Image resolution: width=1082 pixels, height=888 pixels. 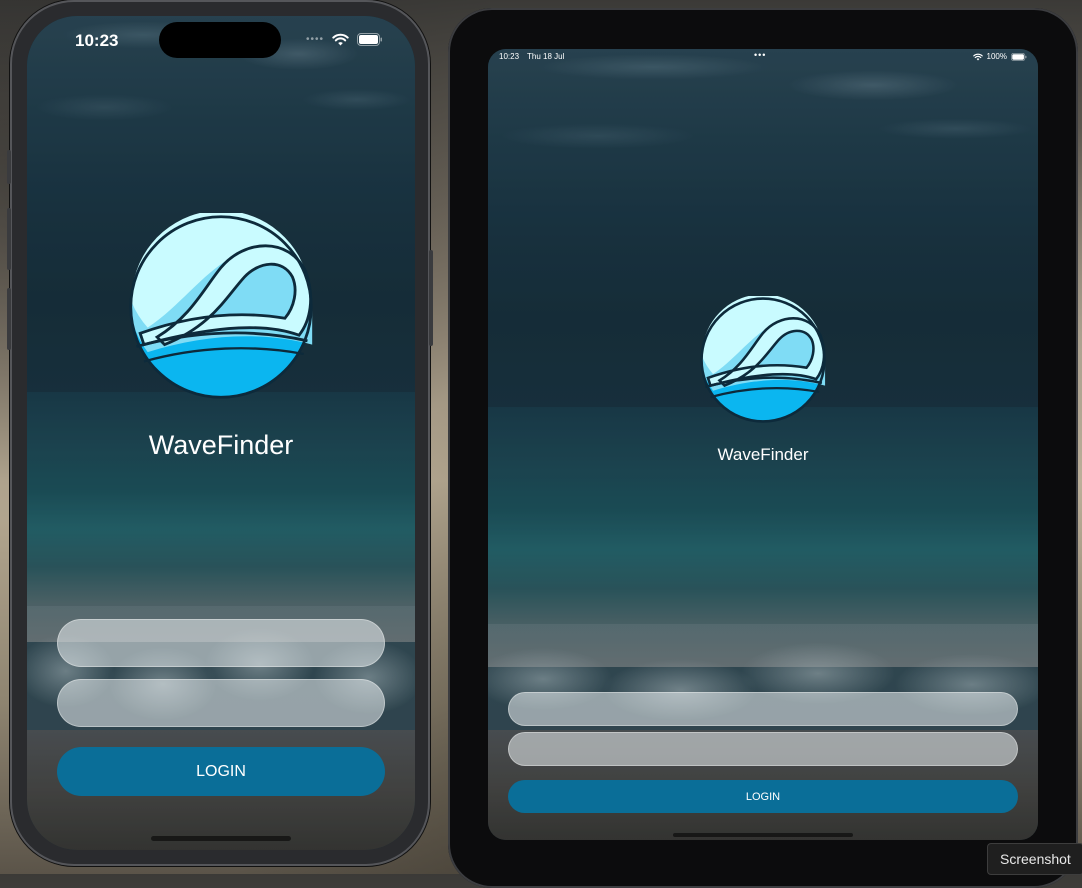 I want to click on status-bar-left: 10:23 Thu 18 Jul, so click(x=531, y=56).